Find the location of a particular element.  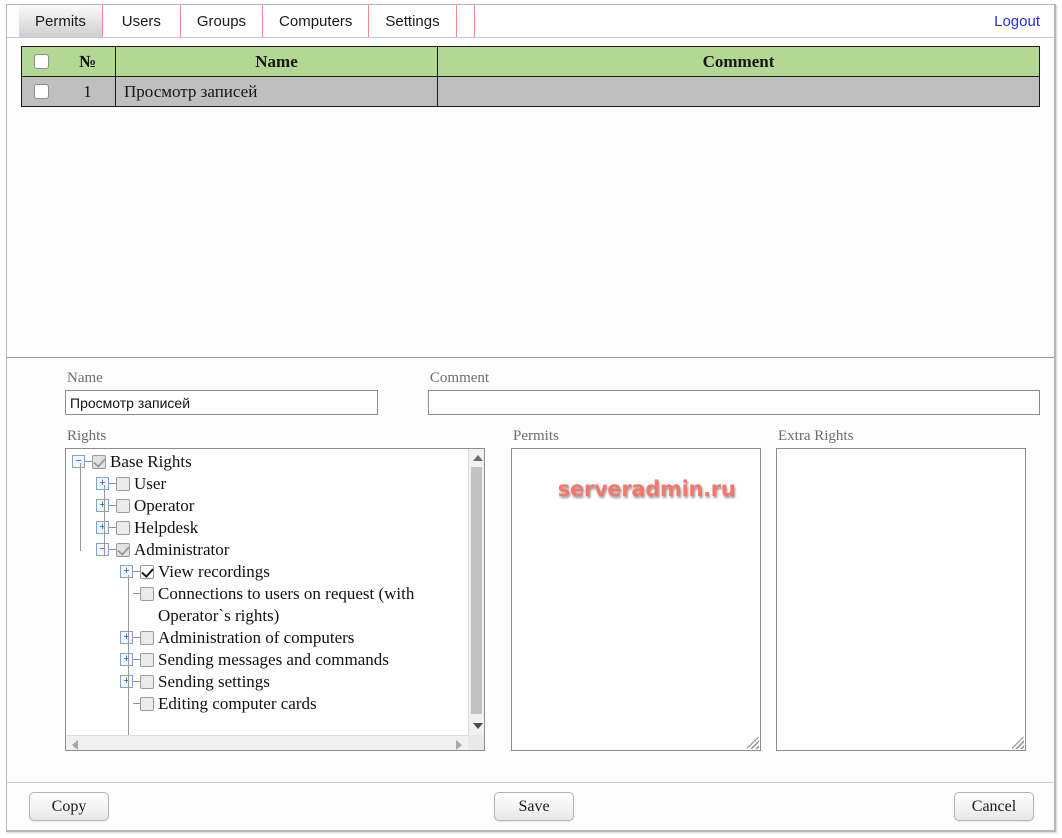

tab-bar-filler: Logout is located at coordinates (764, 21).